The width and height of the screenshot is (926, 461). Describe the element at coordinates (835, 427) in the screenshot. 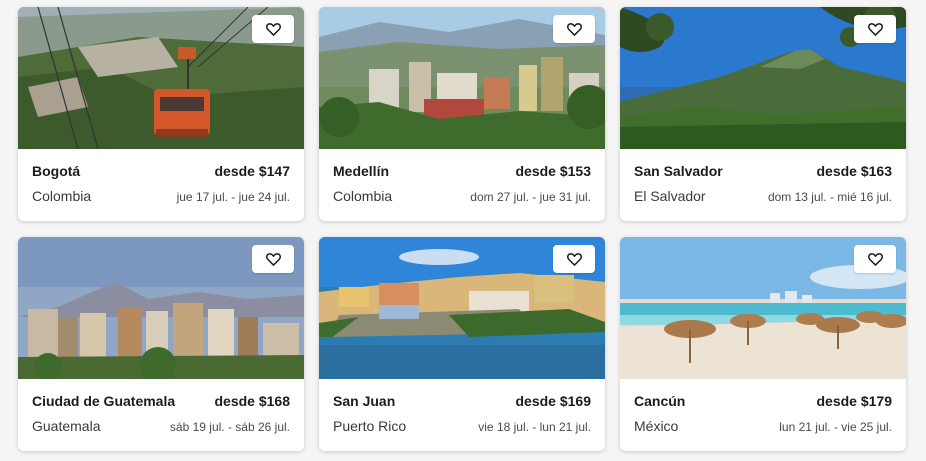

I see `travel-dates: lun 21 jul. - vie 25 jul.` at that location.